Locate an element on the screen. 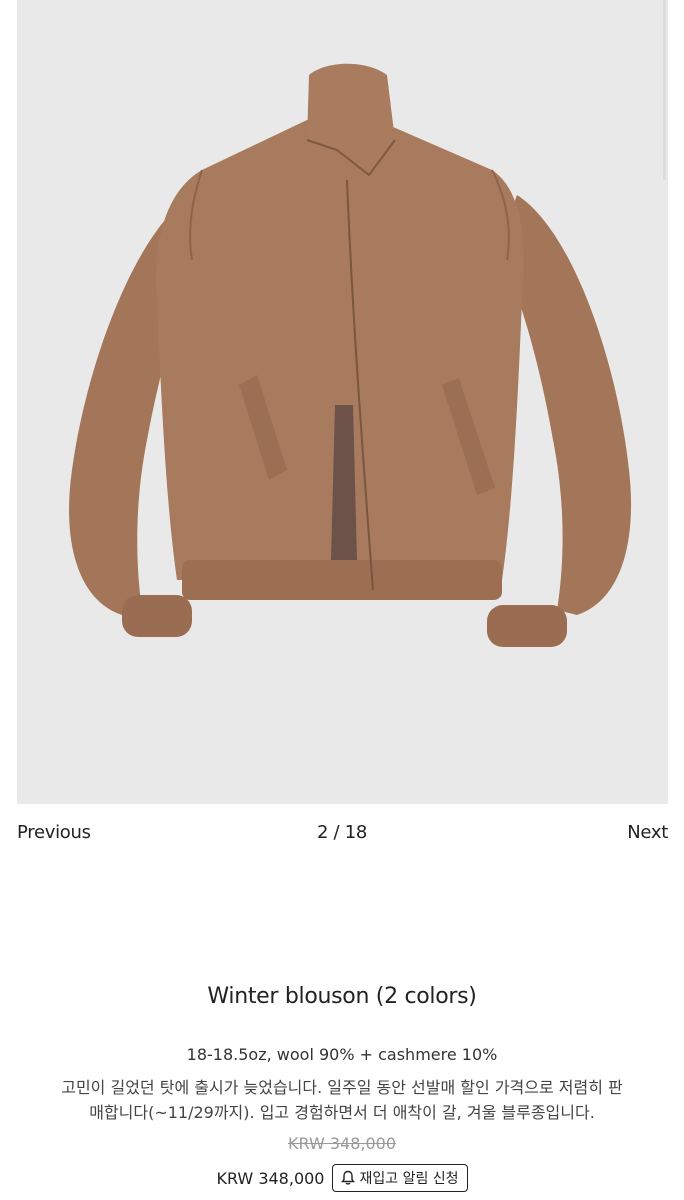 The height and width of the screenshot is (1200, 684). gallery-pager: Previous 2 / 18 Next is located at coordinates (342, 835).